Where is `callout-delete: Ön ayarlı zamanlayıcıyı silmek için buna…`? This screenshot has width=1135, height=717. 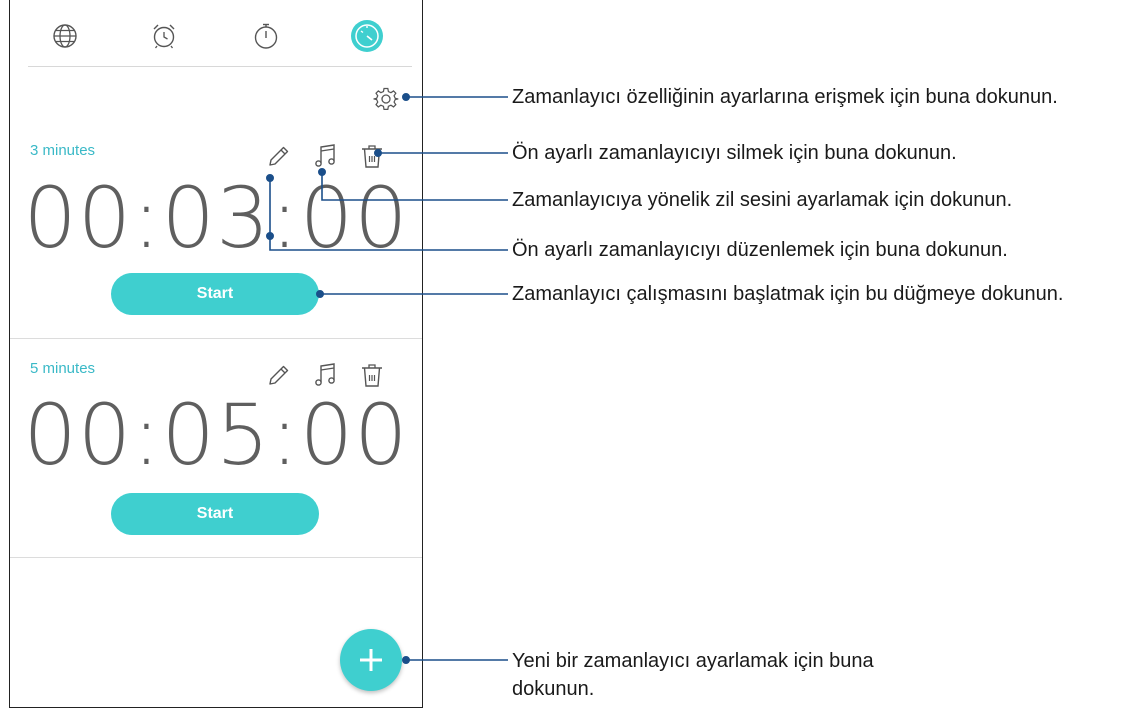 callout-delete: Ön ayarlı zamanlayıcıyı silmek için buna… is located at coordinates (734, 153).